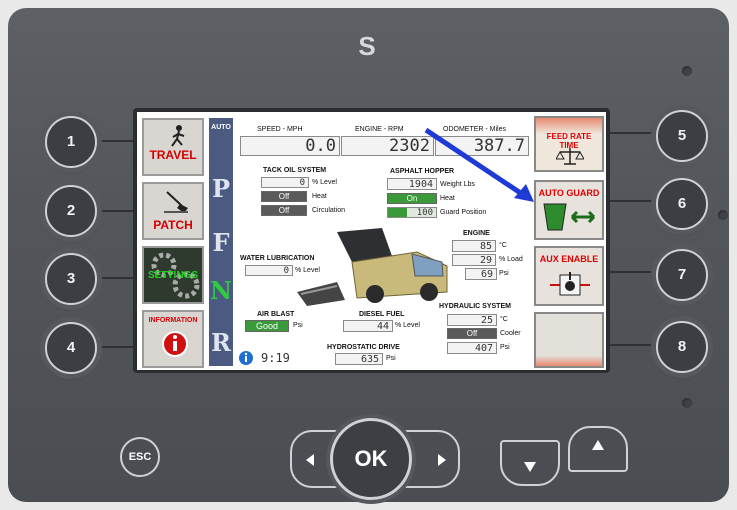 Image resolution: width=737 pixels, height=510 pixels. What do you see at coordinates (310, 460) in the screenshot?
I see `arrow-left-icon` at bounding box center [310, 460].